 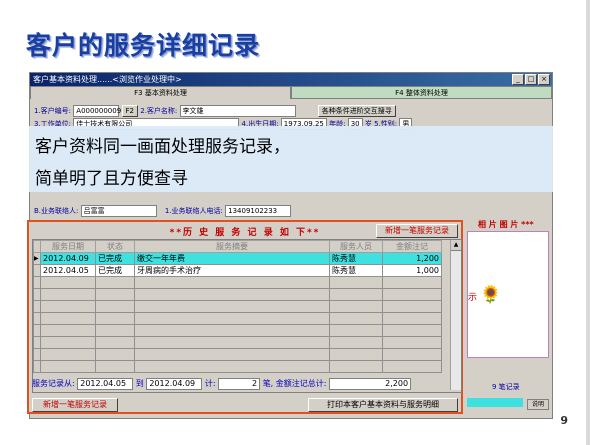 What do you see at coordinates (139, 383) in the screenshot?
I see `summary-to-label: 到` at bounding box center [139, 383].